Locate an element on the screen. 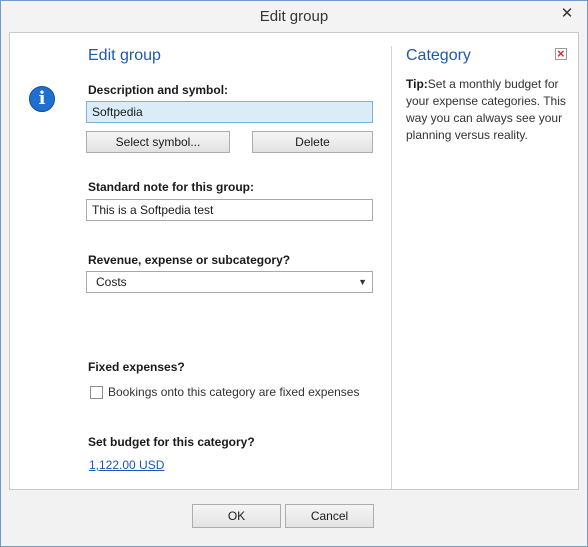 The height and width of the screenshot is (547, 588). delete-button: Delete is located at coordinates (312, 142).